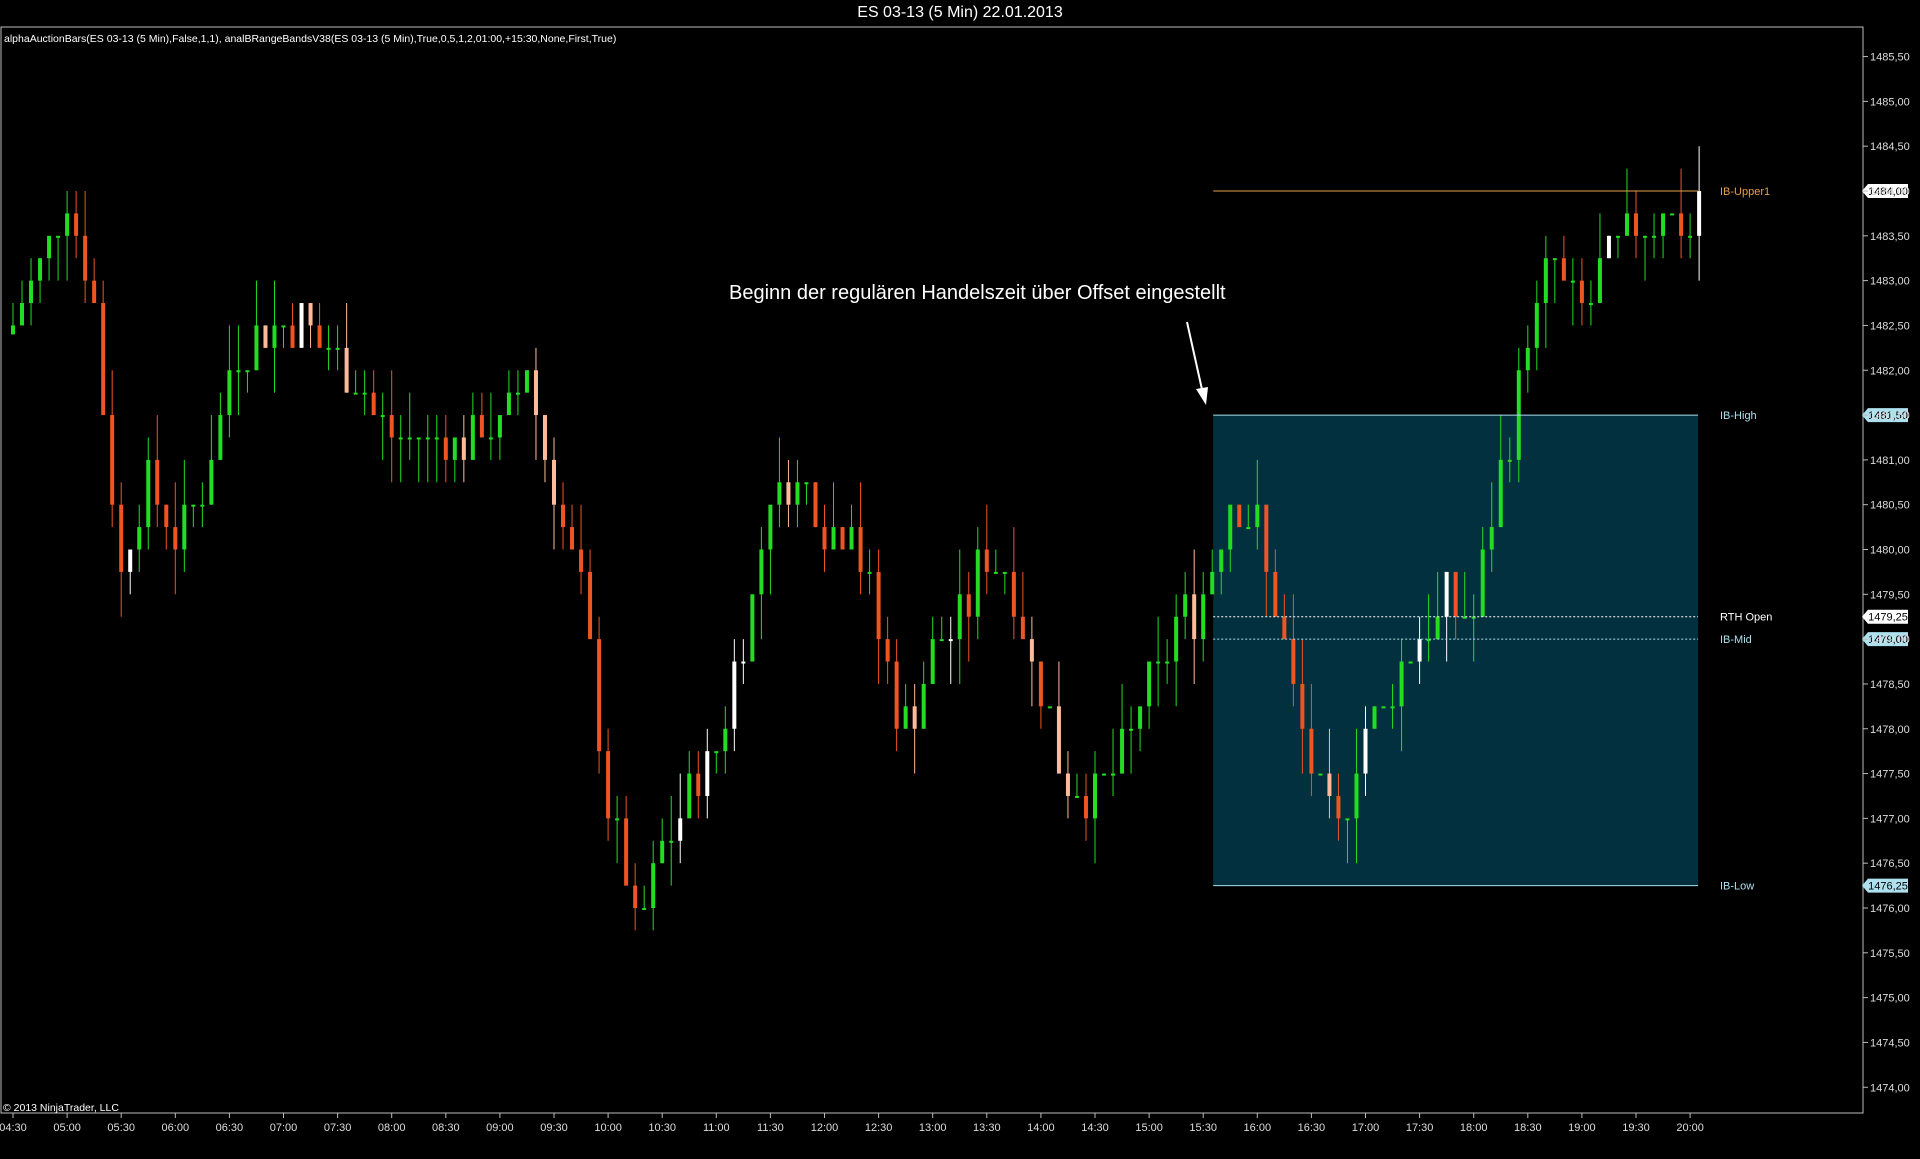 The image size is (1920, 1159). What do you see at coordinates (1890, 999) in the screenshot?
I see `price-tick-label: 1475,00` at bounding box center [1890, 999].